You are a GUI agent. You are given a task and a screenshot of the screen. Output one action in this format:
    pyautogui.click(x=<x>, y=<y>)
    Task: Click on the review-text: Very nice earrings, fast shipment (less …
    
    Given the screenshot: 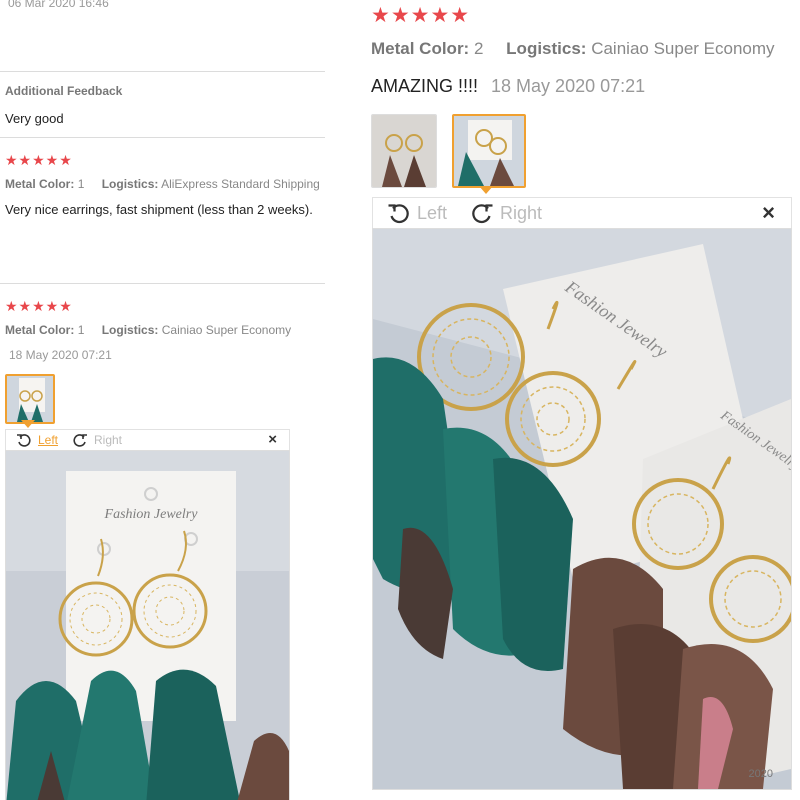 What is the action you would take?
    pyautogui.click(x=159, y=209)
    